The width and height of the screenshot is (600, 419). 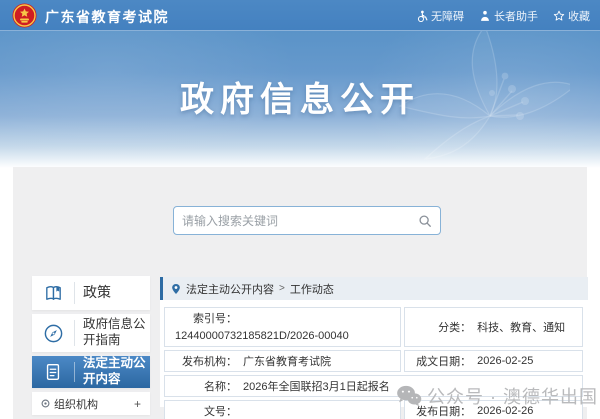 What do you see at coordinates (220, 411) in the screenshot?
I see `doc-number-label: 文号：` at bounding box center [220, 411].